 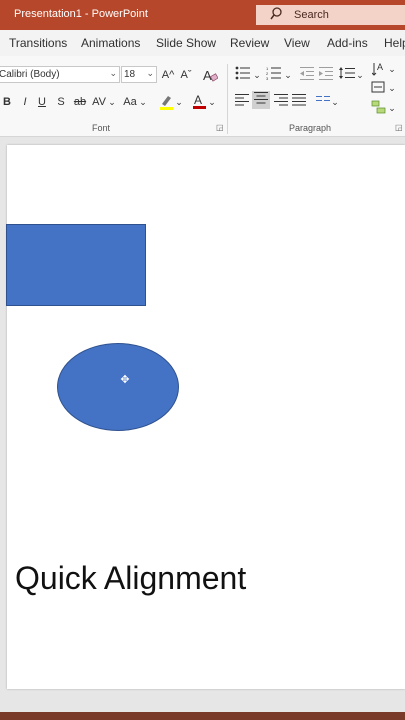 I want to click on shrink-font-button: Aˇ, so click(x=186, y=75).